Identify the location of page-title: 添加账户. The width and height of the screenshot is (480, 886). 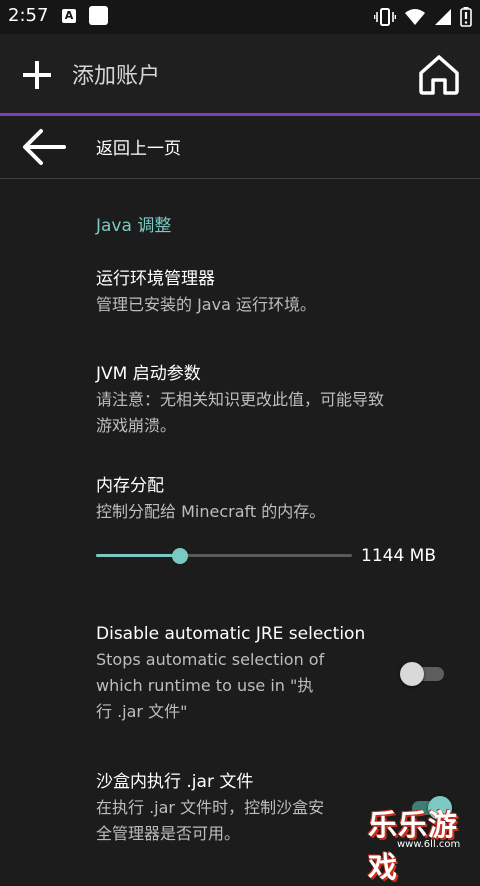
(116, 76).